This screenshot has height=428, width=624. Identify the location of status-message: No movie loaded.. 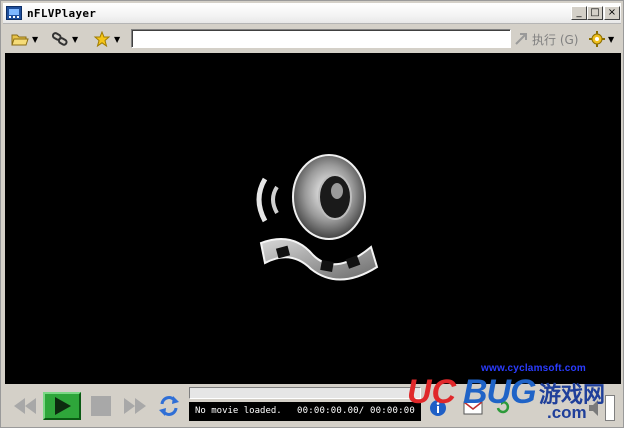
(238, 411).